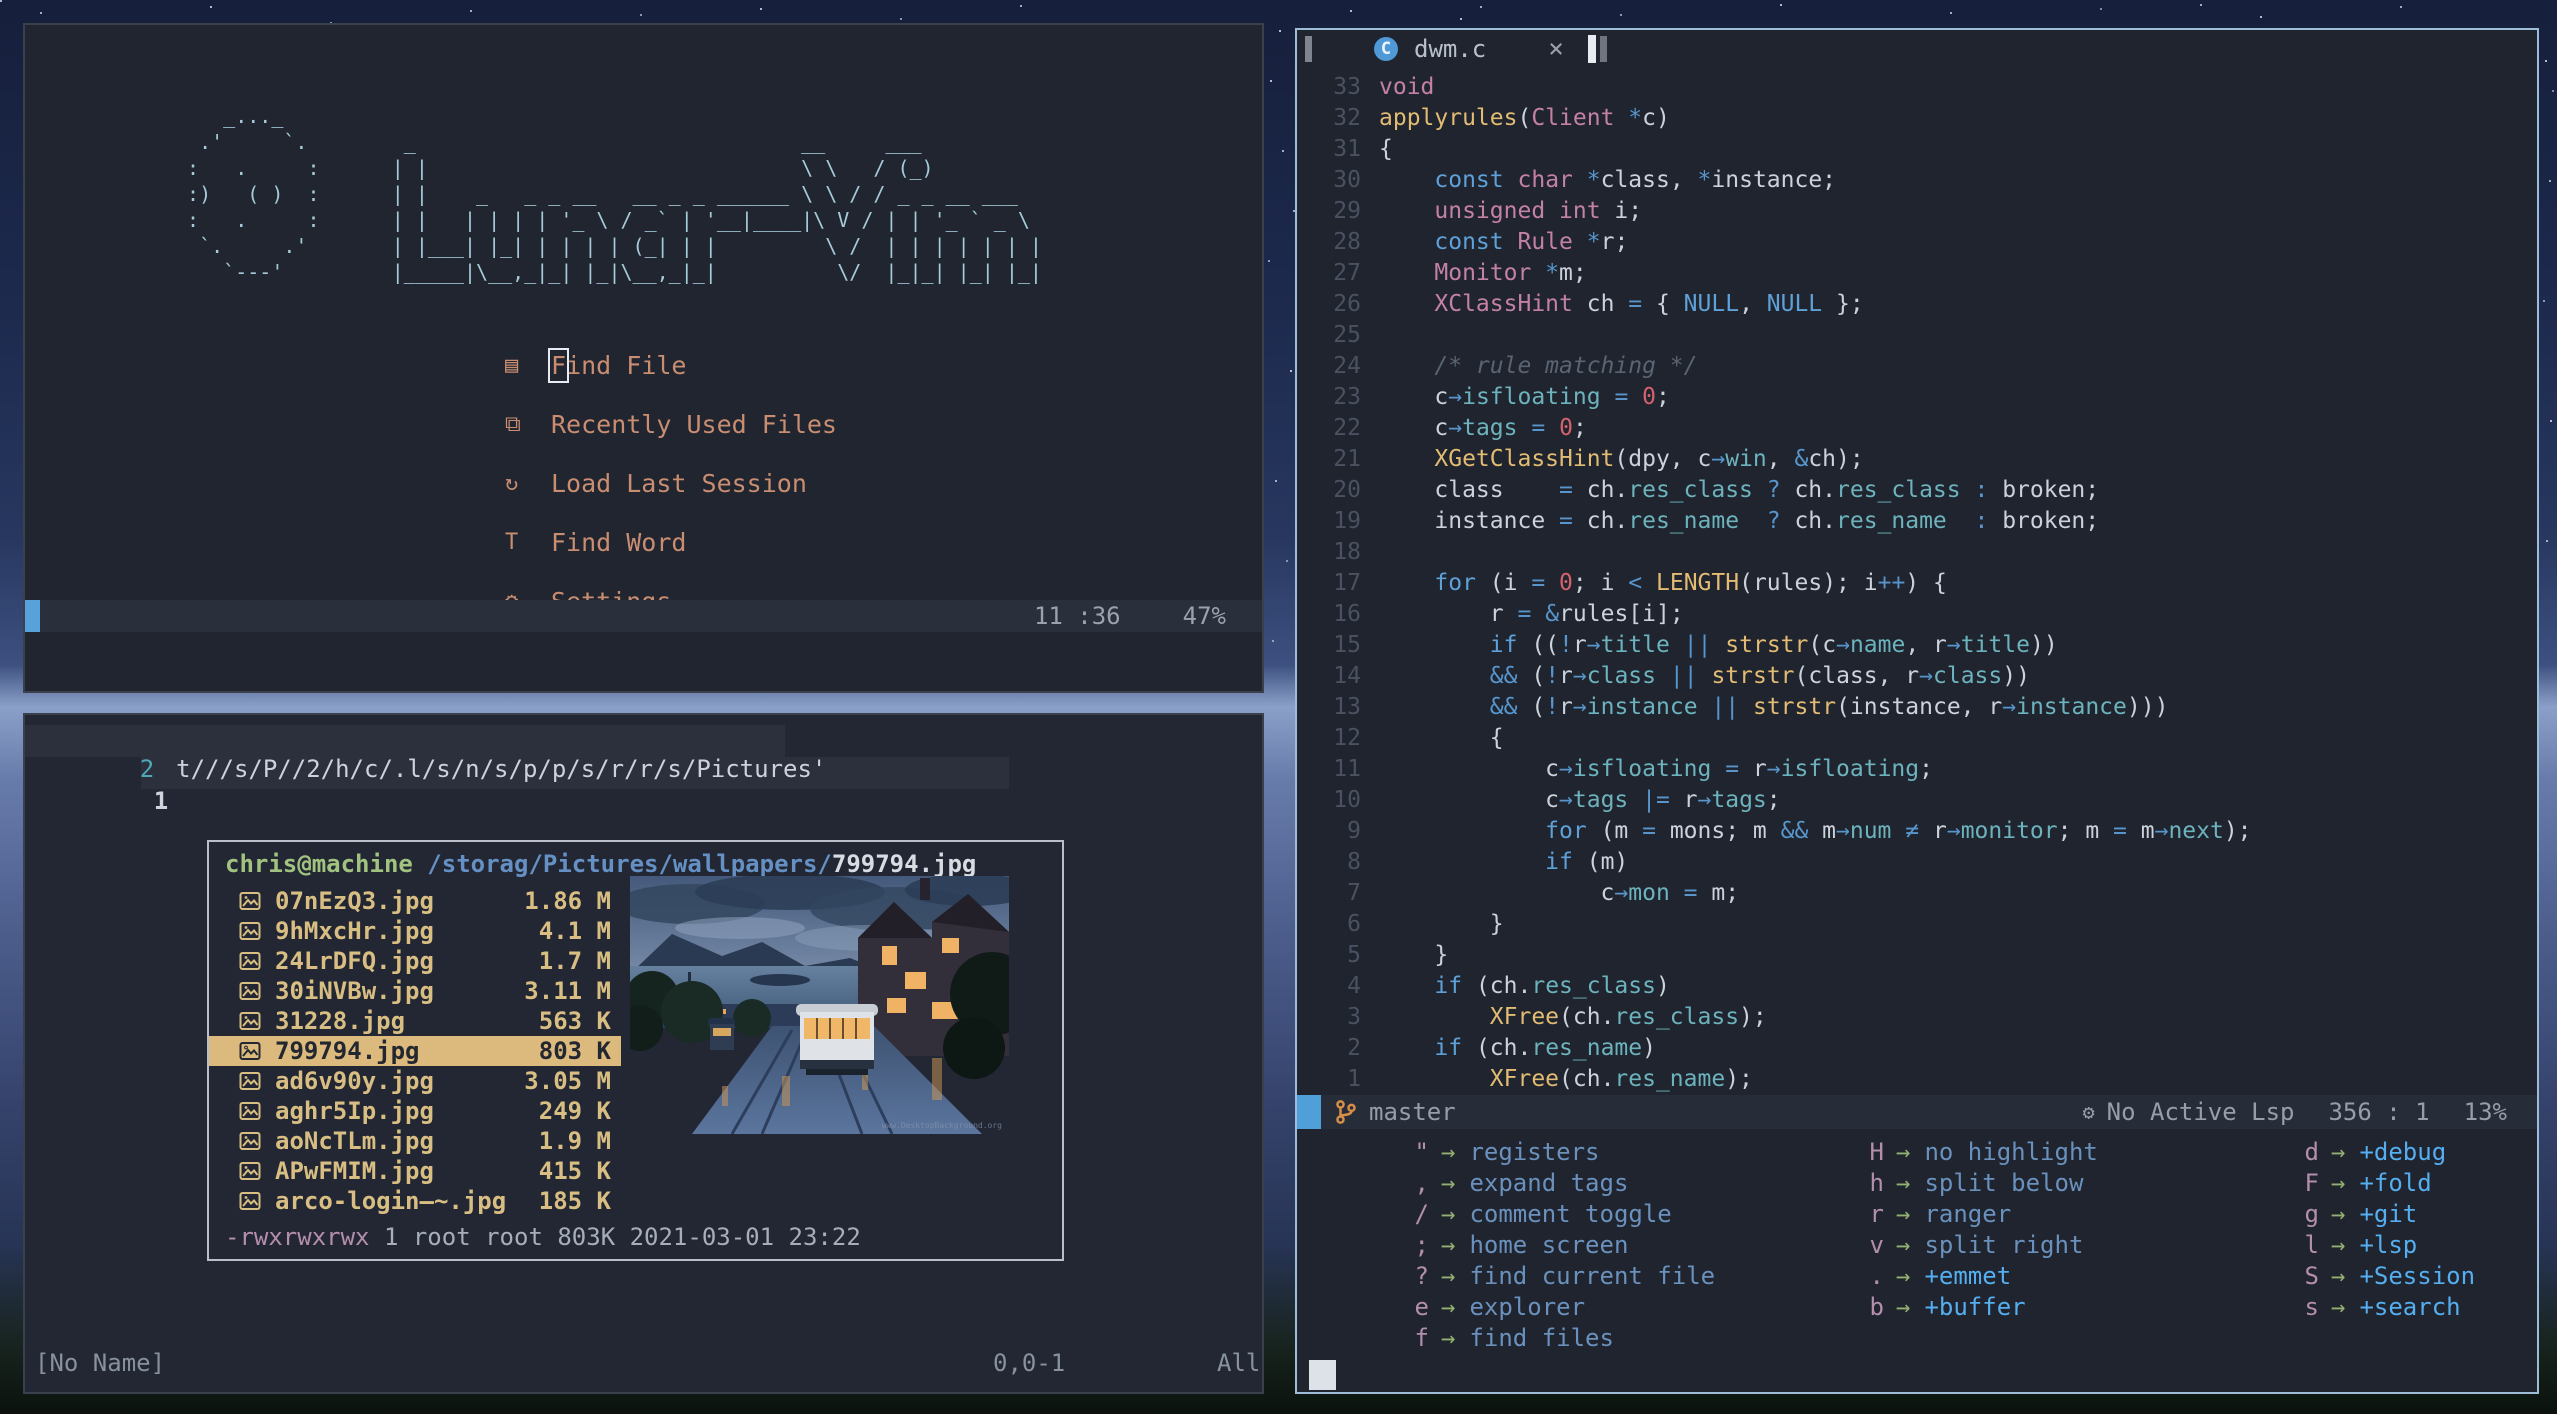 This screenshot has width=2557, height=1414. What do you see at coordinates (671, 542) in the screenshot?
I see `menu-item-find-word: T Find Word` at bounding box center [671, 542].